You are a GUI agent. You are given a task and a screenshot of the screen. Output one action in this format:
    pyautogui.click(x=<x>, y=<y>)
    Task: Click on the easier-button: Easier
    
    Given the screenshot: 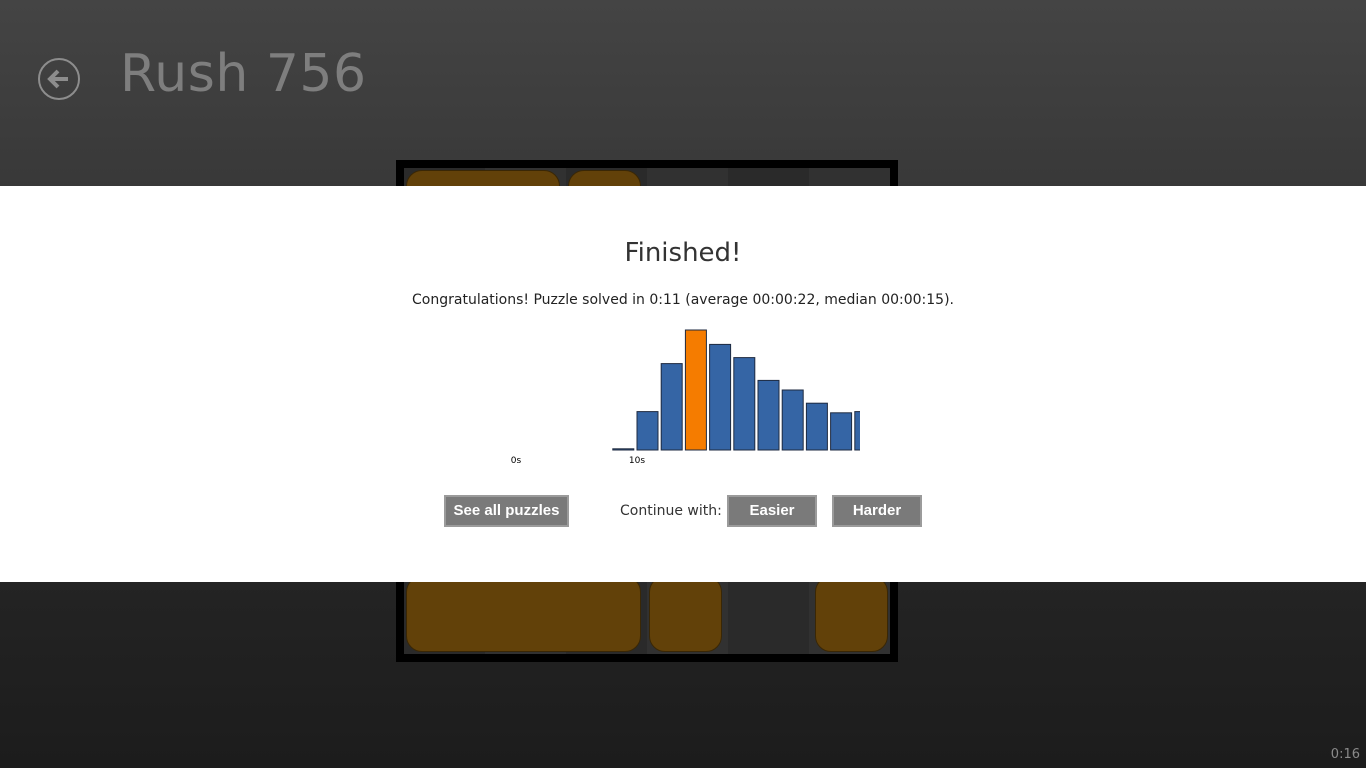 What is the action you would take?
    pyautogui.click(x=772, y=511)
    